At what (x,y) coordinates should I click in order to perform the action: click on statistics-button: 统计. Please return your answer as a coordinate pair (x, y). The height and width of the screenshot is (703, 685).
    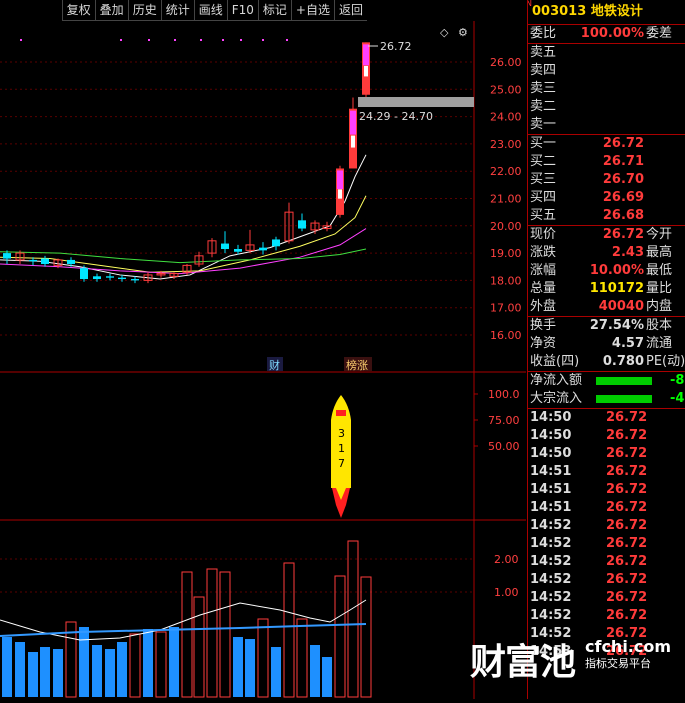
    Looking at the image, I should click on (177, 10).